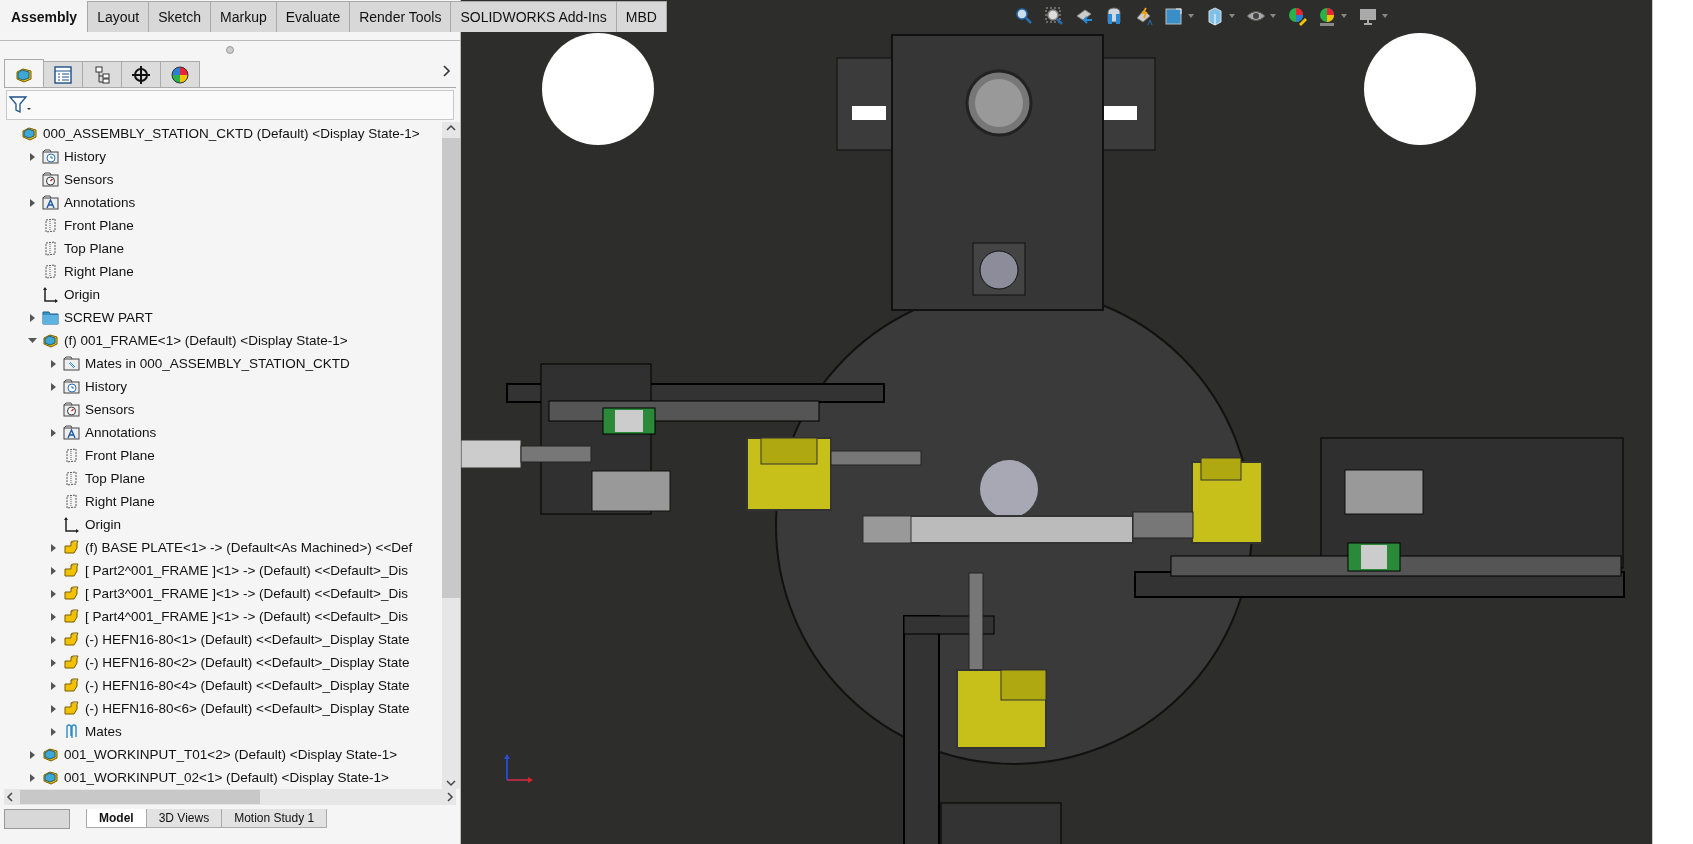 The width and height of the screenshot is (1693, 844). I want to click on origin-icon, so click(72, 524).